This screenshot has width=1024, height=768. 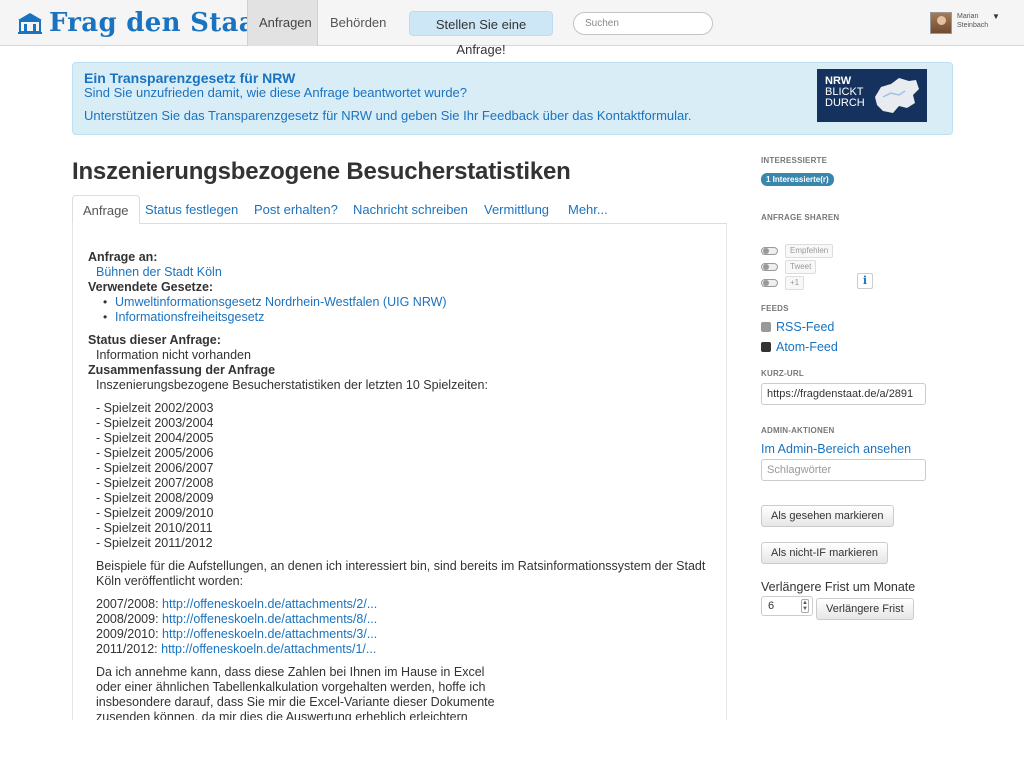 What do you see at coordinates (787, 606) in the screenshot?
I see `months-stepper: 6 ▲ ▼` at bounding box center [787, 606].